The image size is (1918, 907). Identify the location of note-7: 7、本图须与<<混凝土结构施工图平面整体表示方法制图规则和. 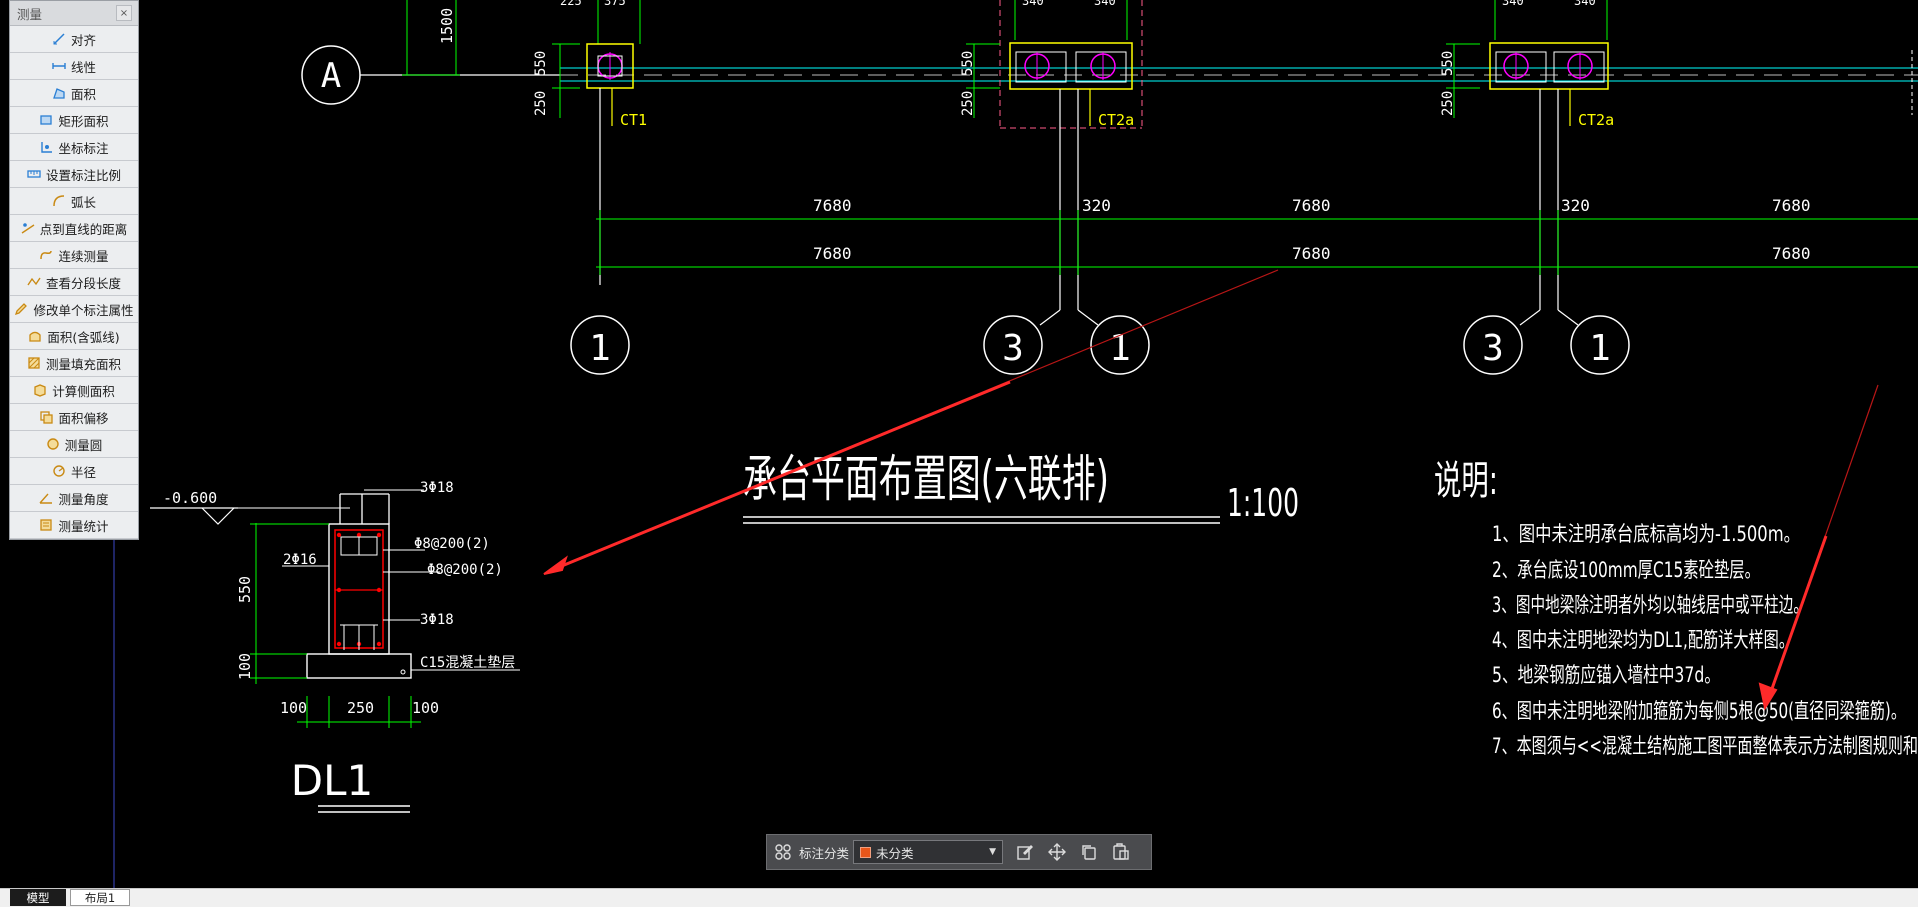
(1705, 746).